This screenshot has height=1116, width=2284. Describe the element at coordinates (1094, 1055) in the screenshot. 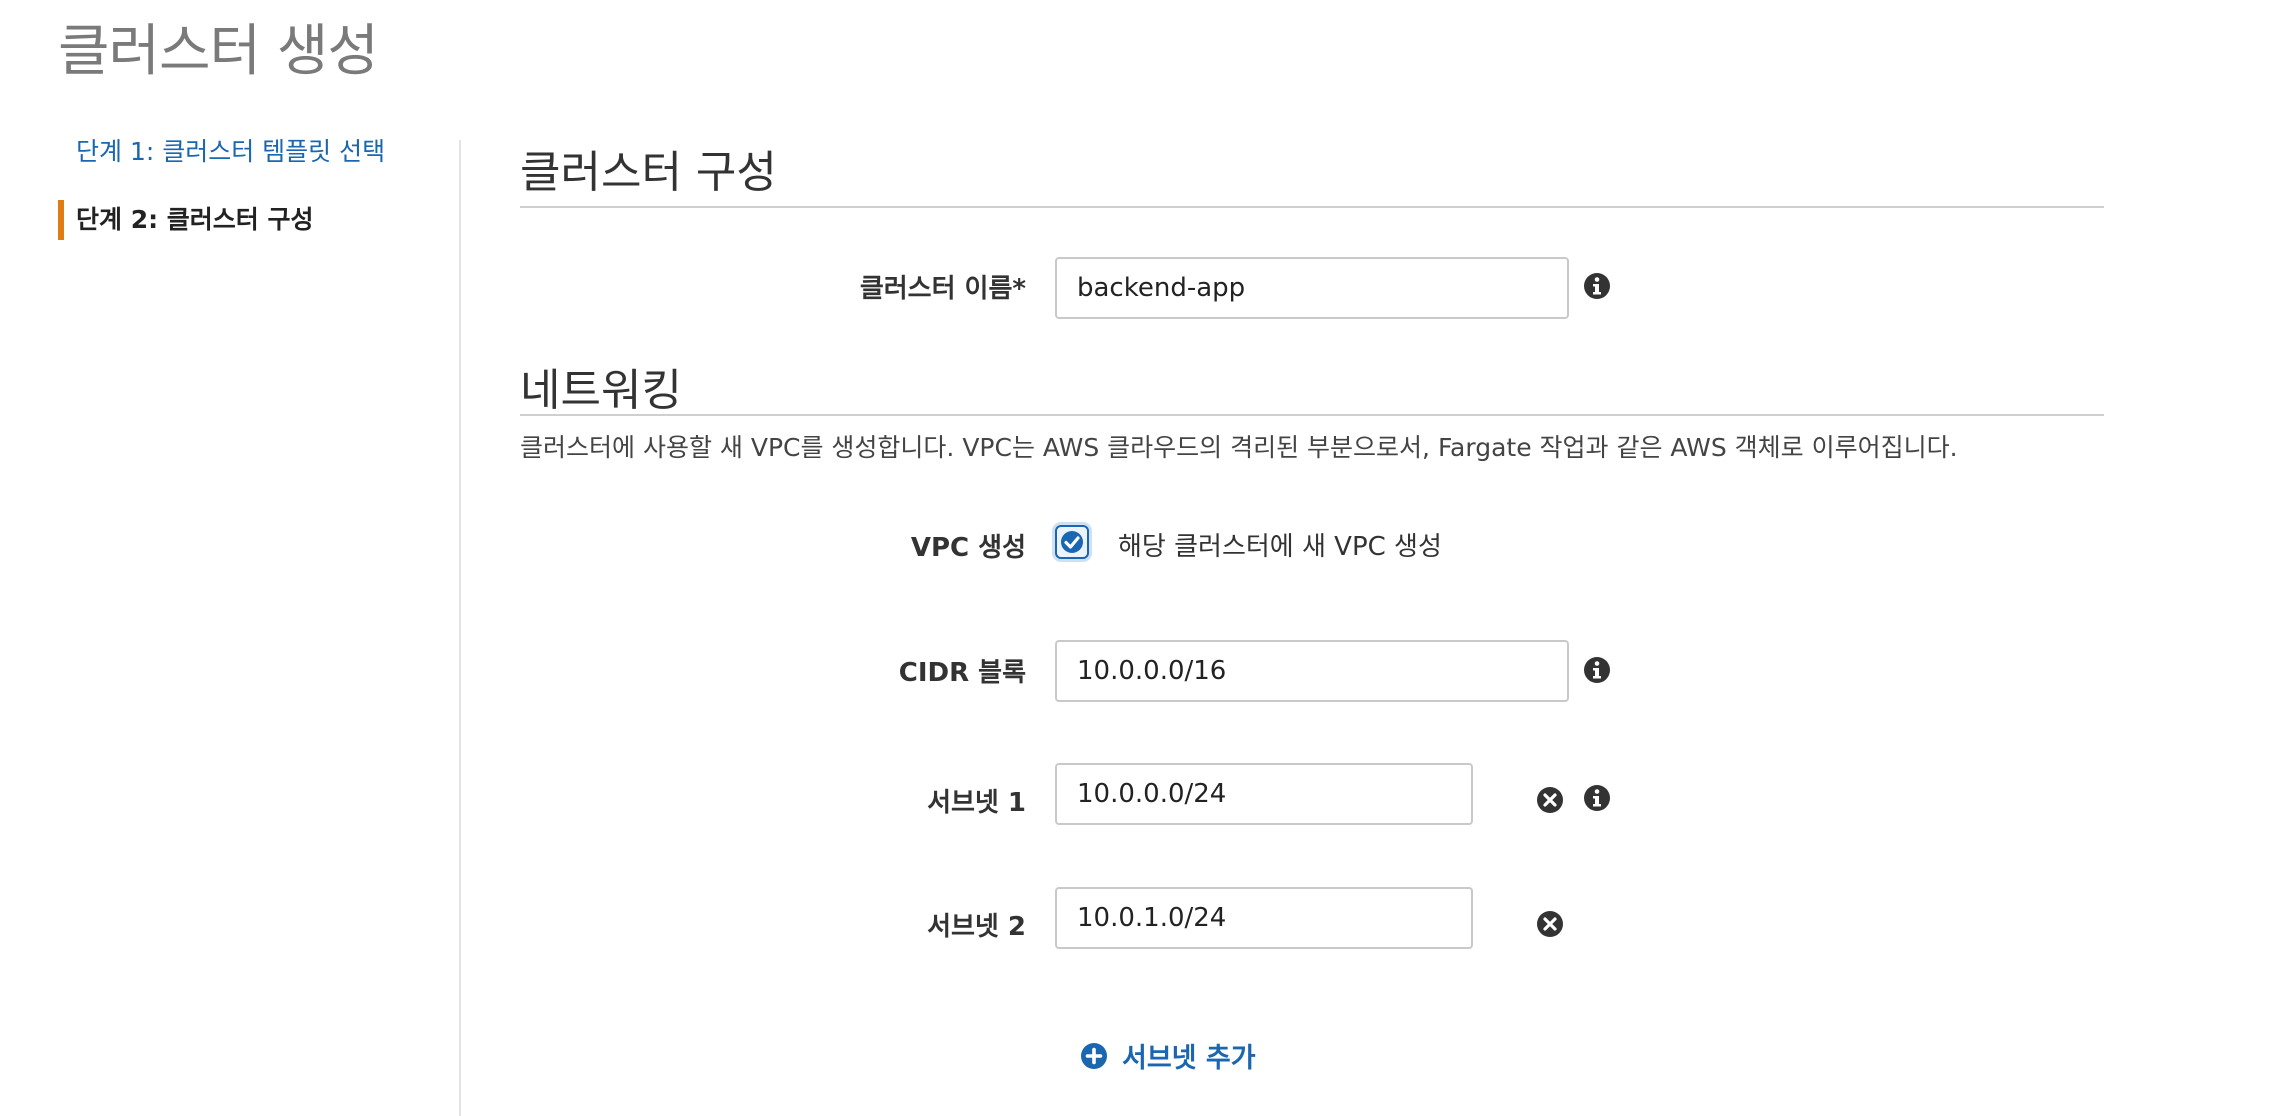

I see `plus-circle-icon` at that location.